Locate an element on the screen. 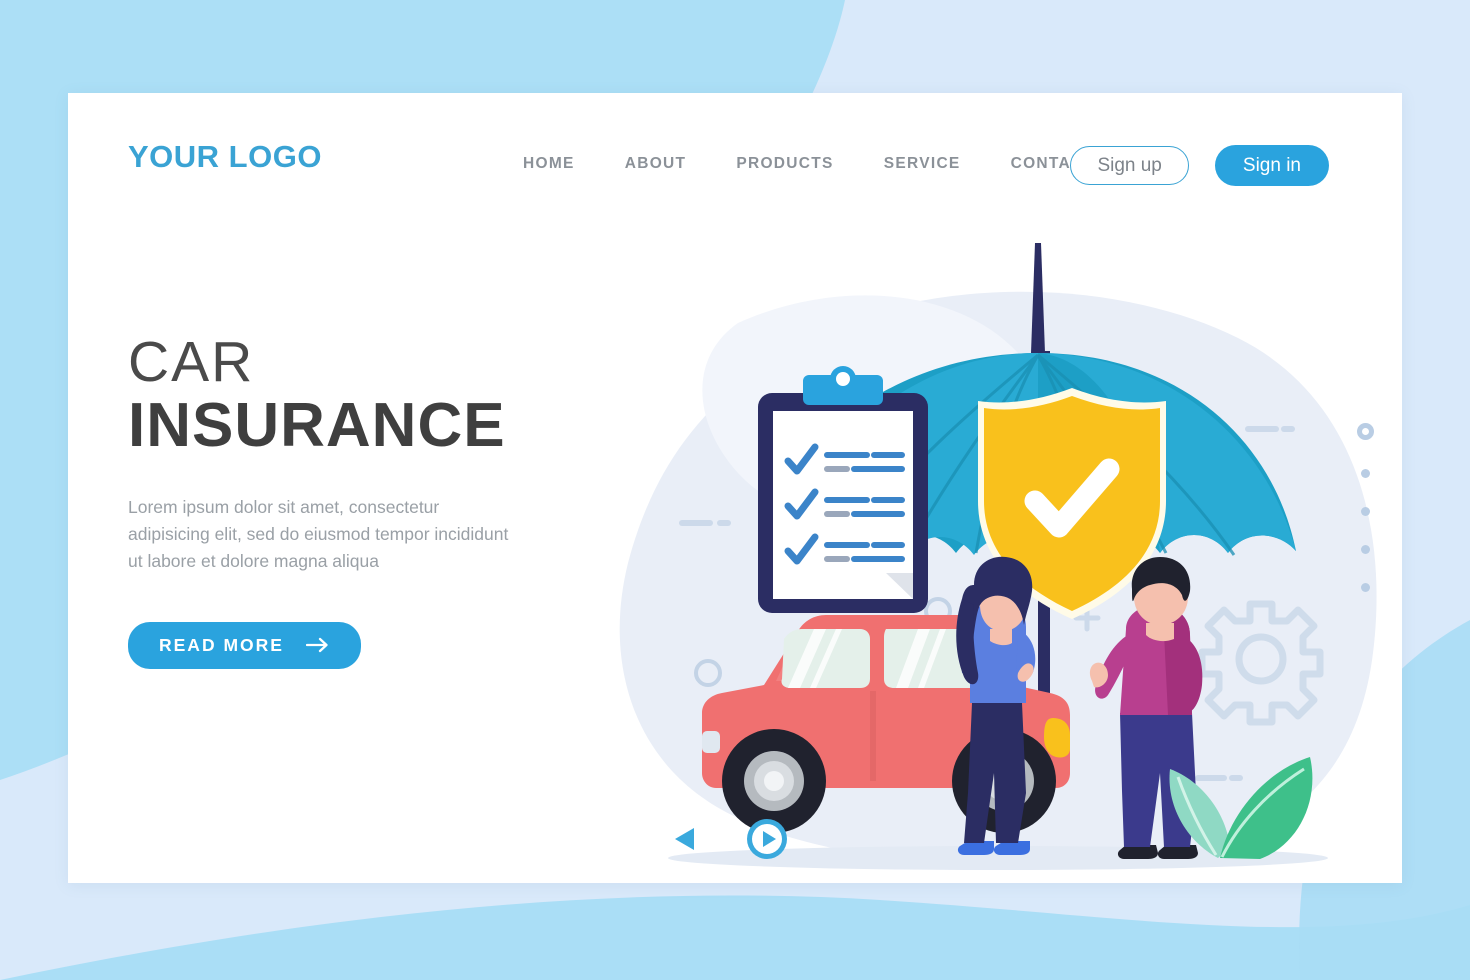 The height and width of the screenshot is (980, 1470). nav-item-products: PRODUCTS is located at coordinates (784, 164).